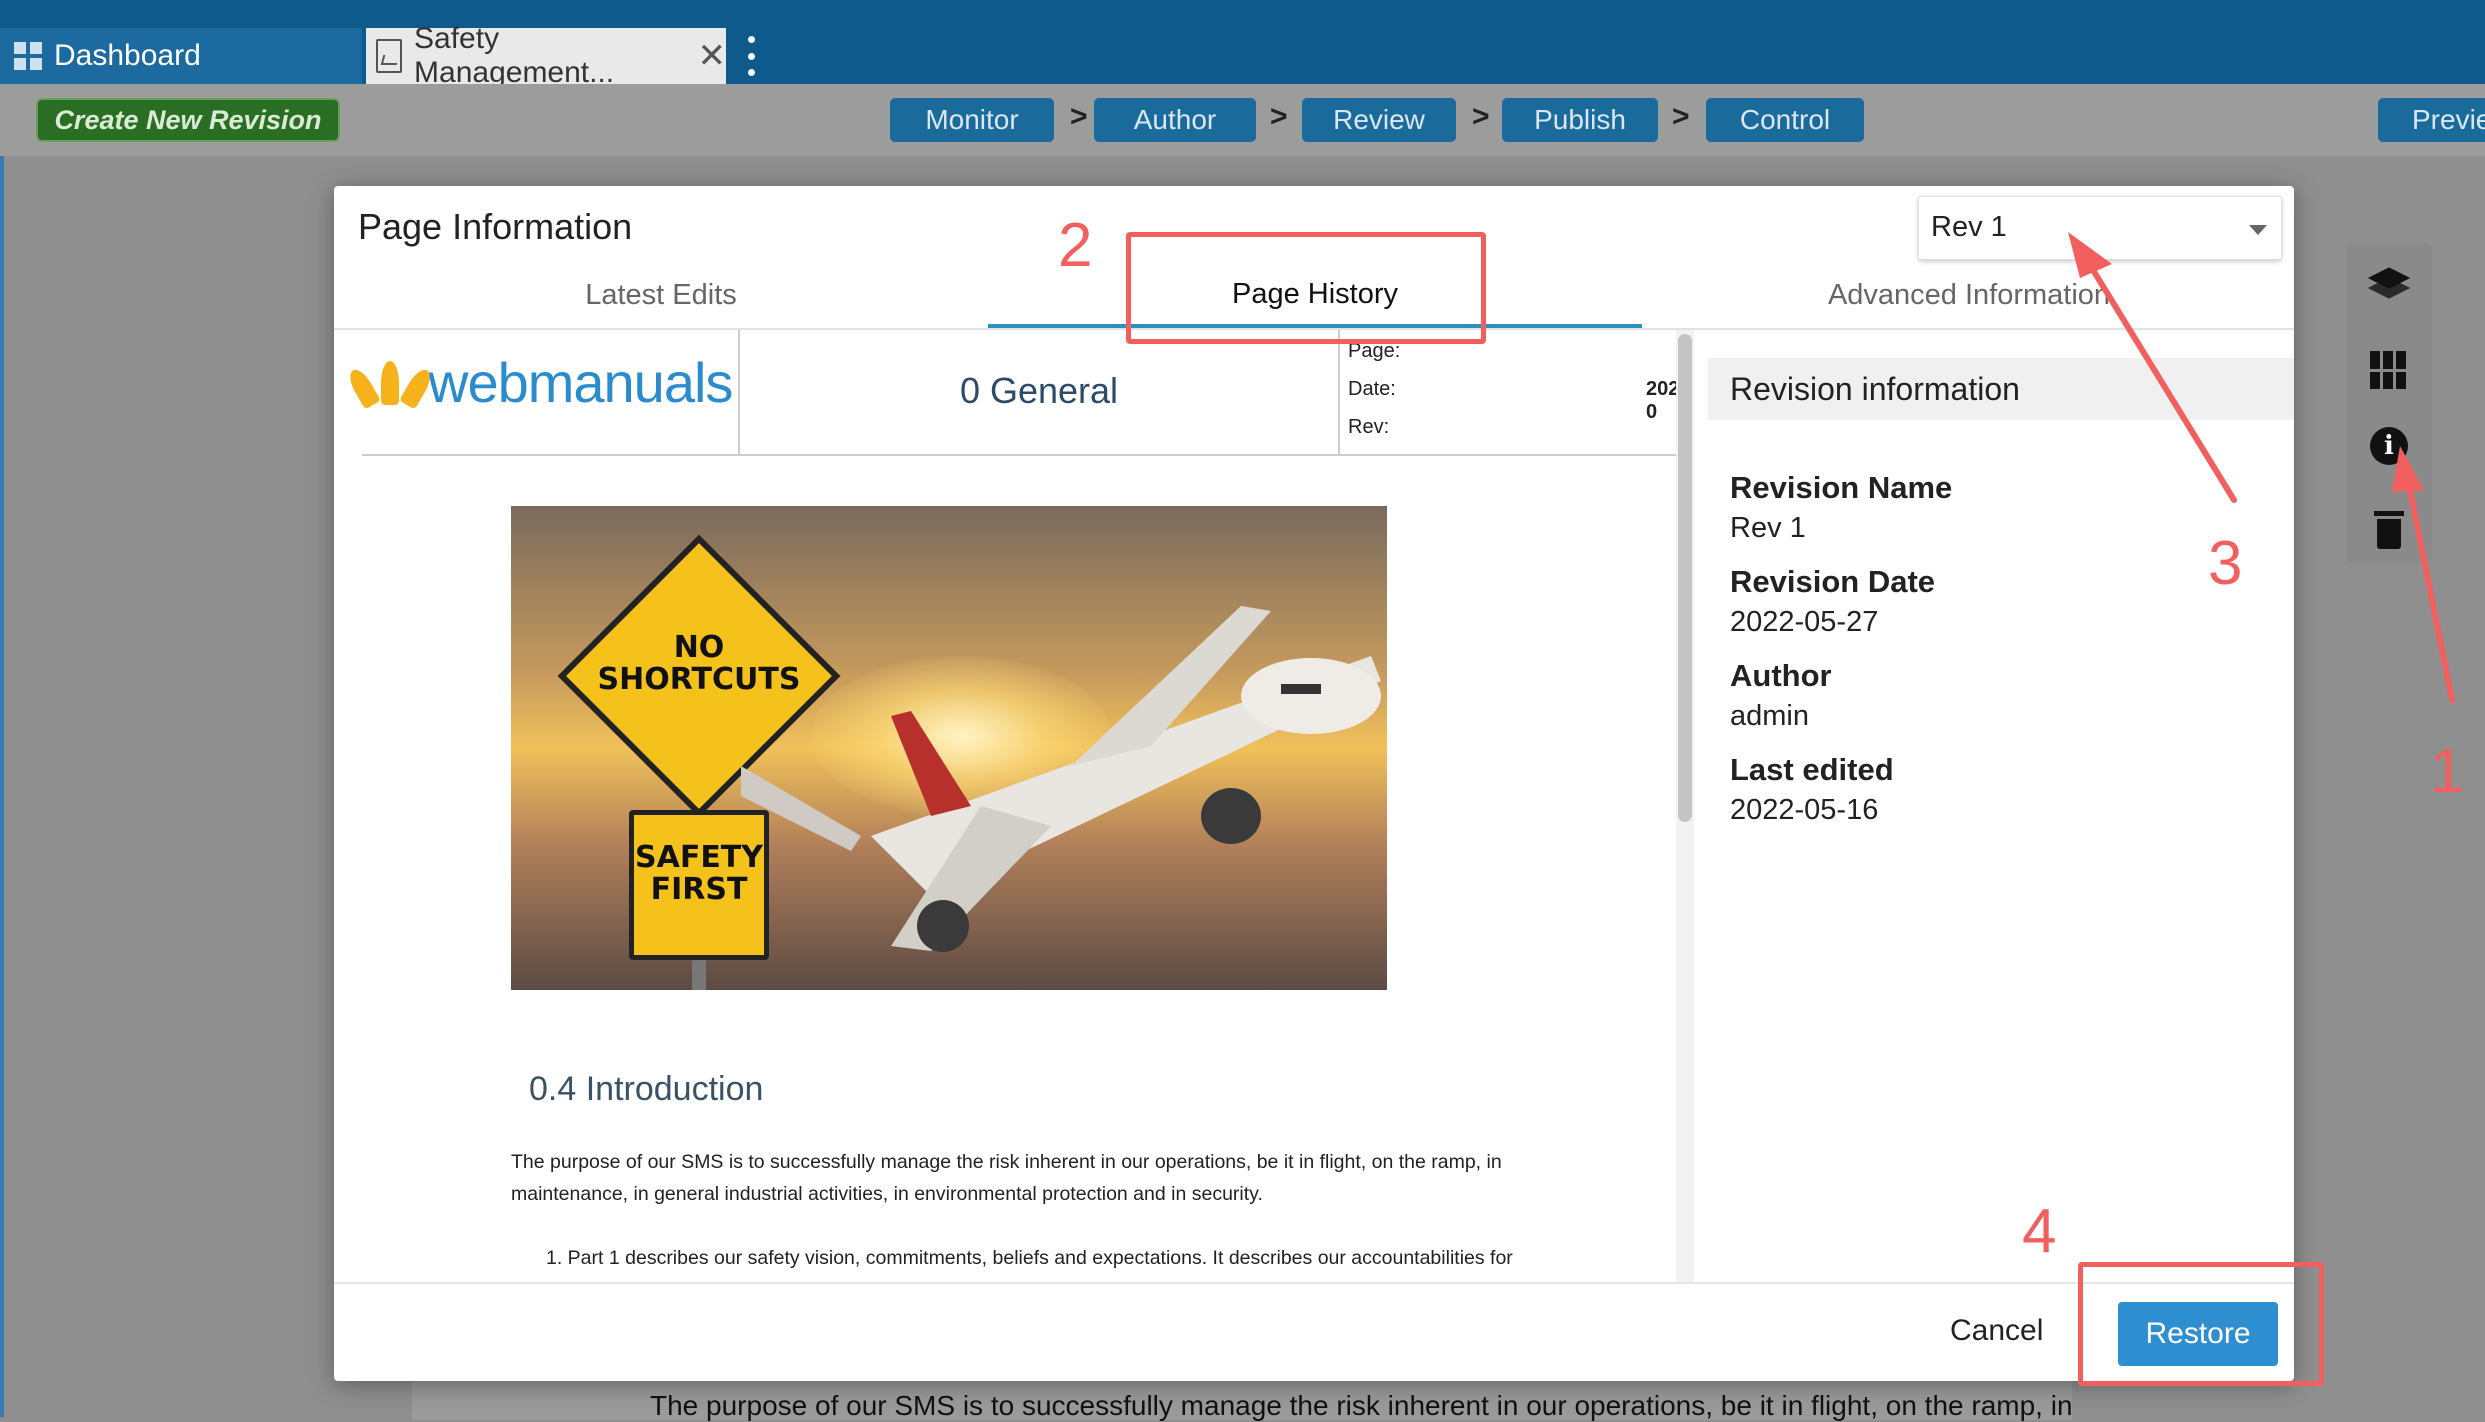  I want to click on airplane-illustration, so click(1061, 779).